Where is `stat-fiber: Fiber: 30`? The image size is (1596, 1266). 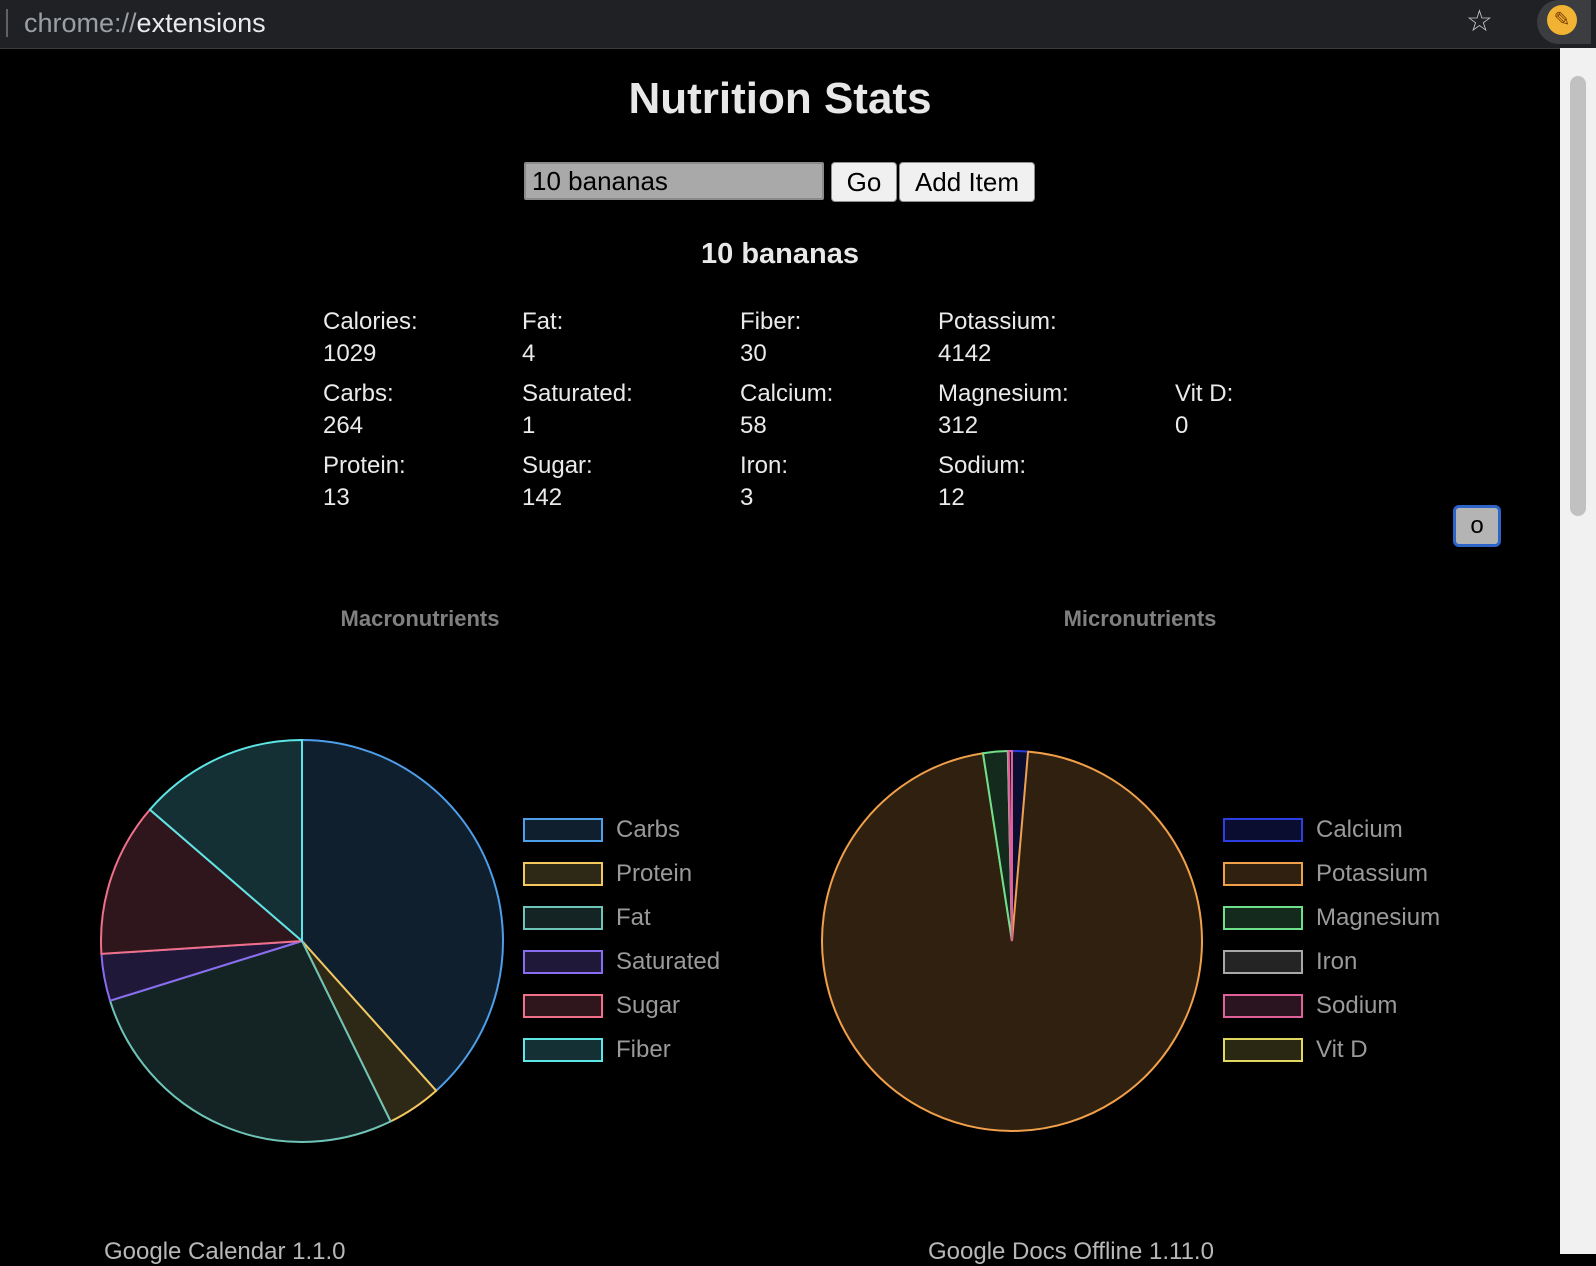 stat-fiber: Fiber: 30 is located at coordinates (770, 338).